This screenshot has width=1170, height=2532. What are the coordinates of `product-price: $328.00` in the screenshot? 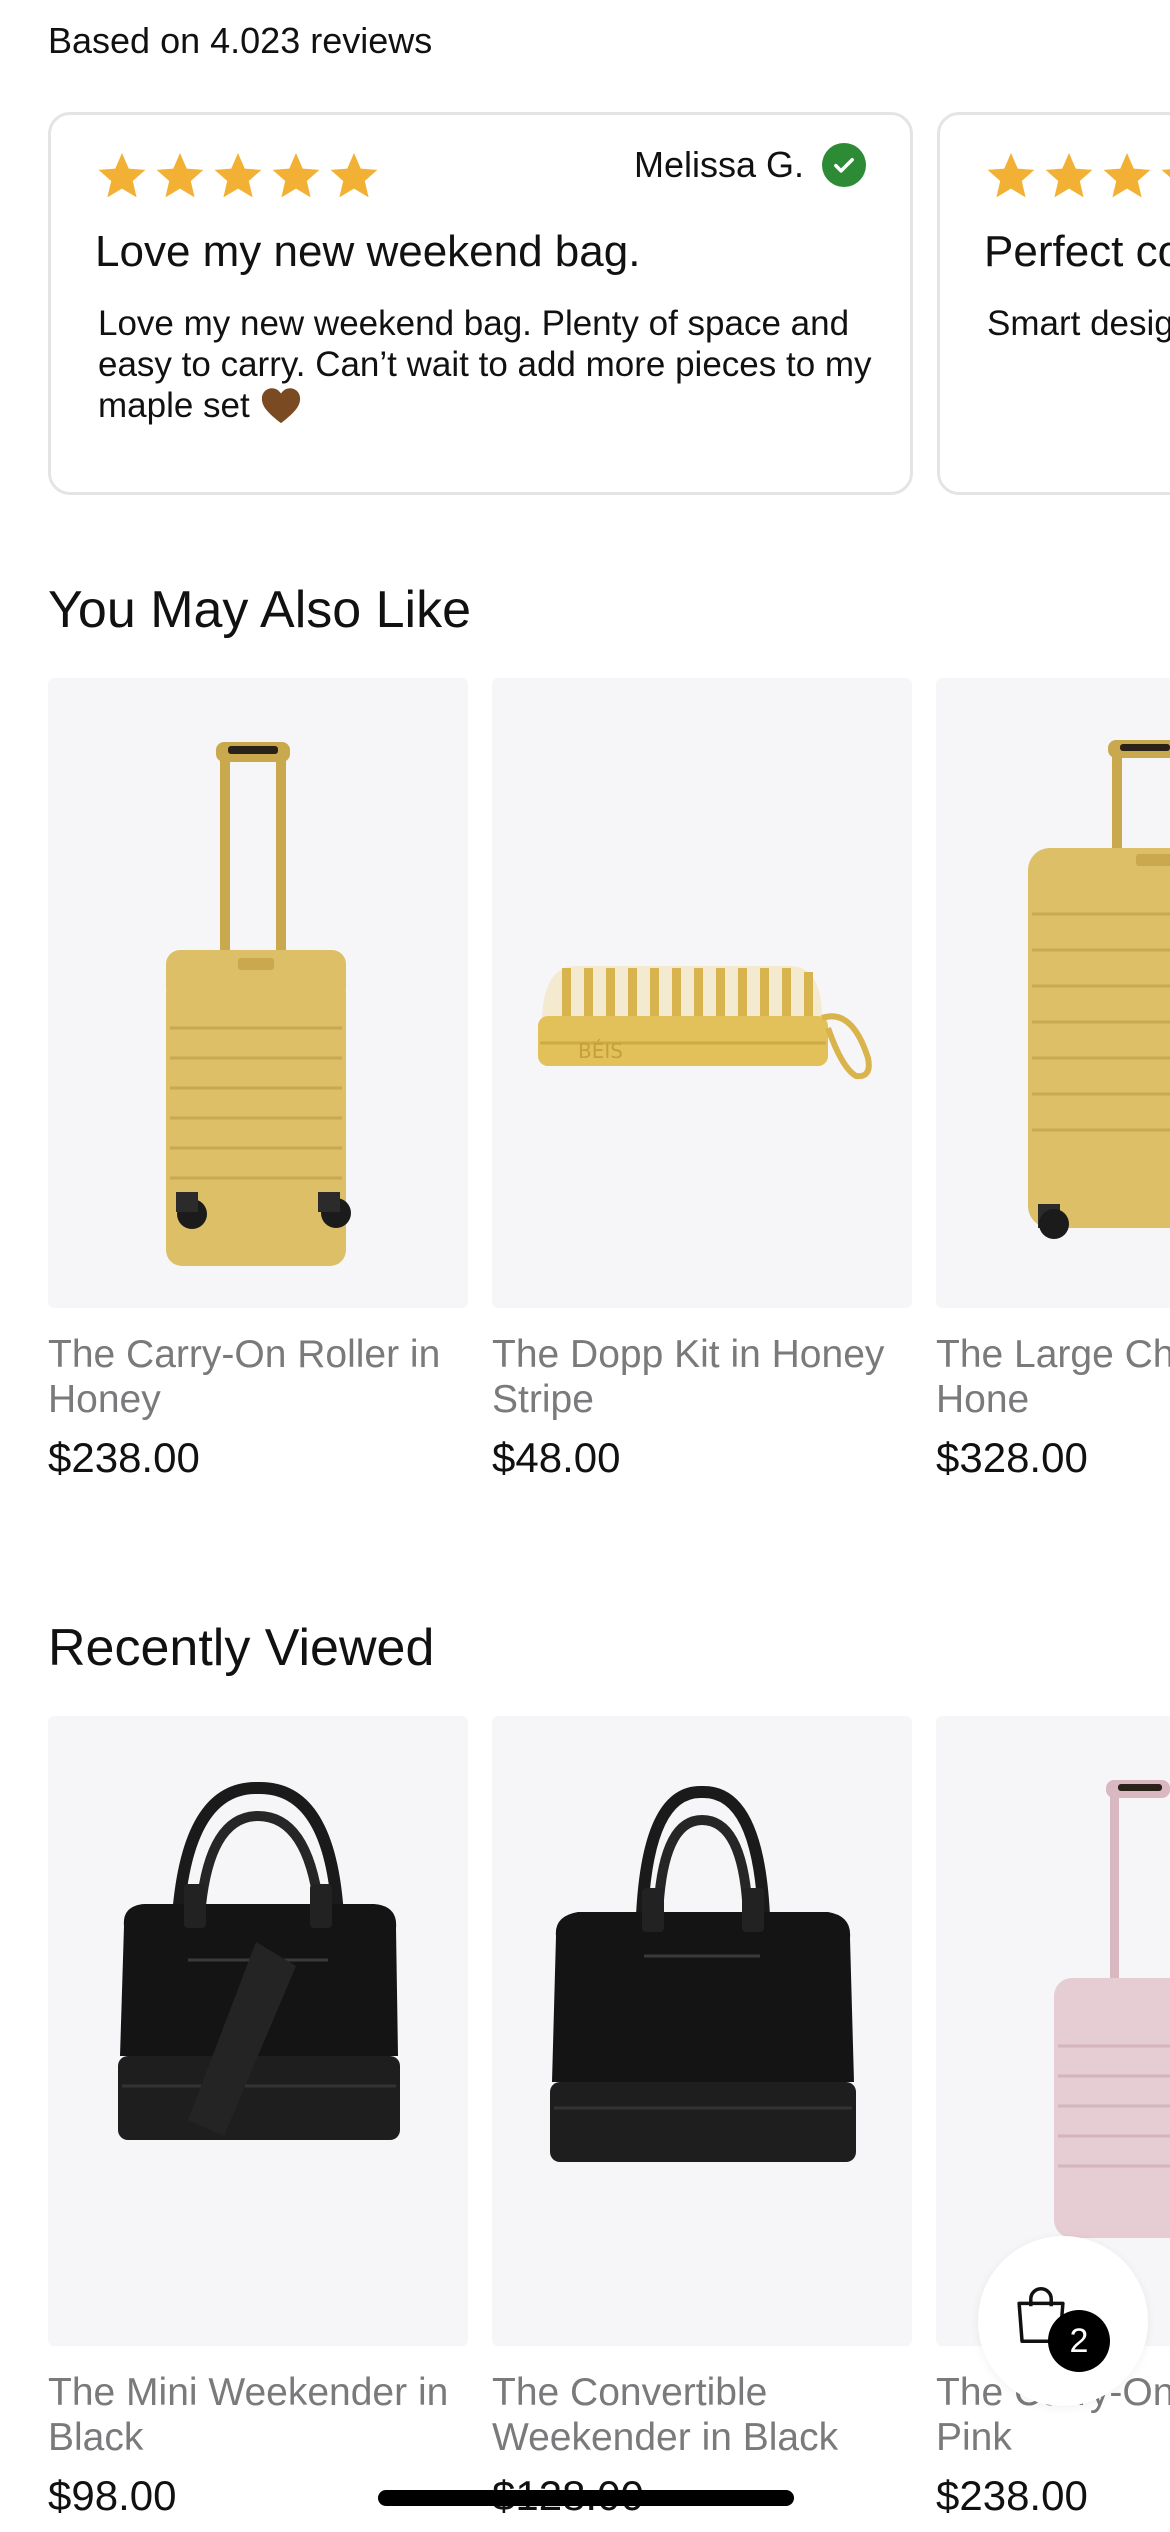 It's located at (1012, 1457).